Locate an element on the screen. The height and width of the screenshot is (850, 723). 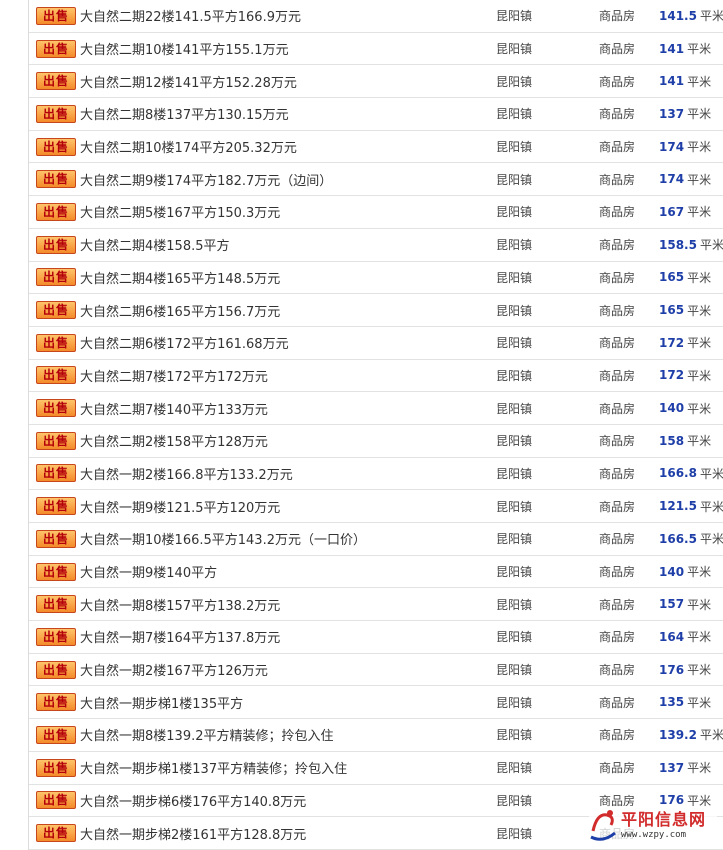
listing-title-link: 大自然二期22楼141.5平方166.9万元 is located at coordinates (190, 16).